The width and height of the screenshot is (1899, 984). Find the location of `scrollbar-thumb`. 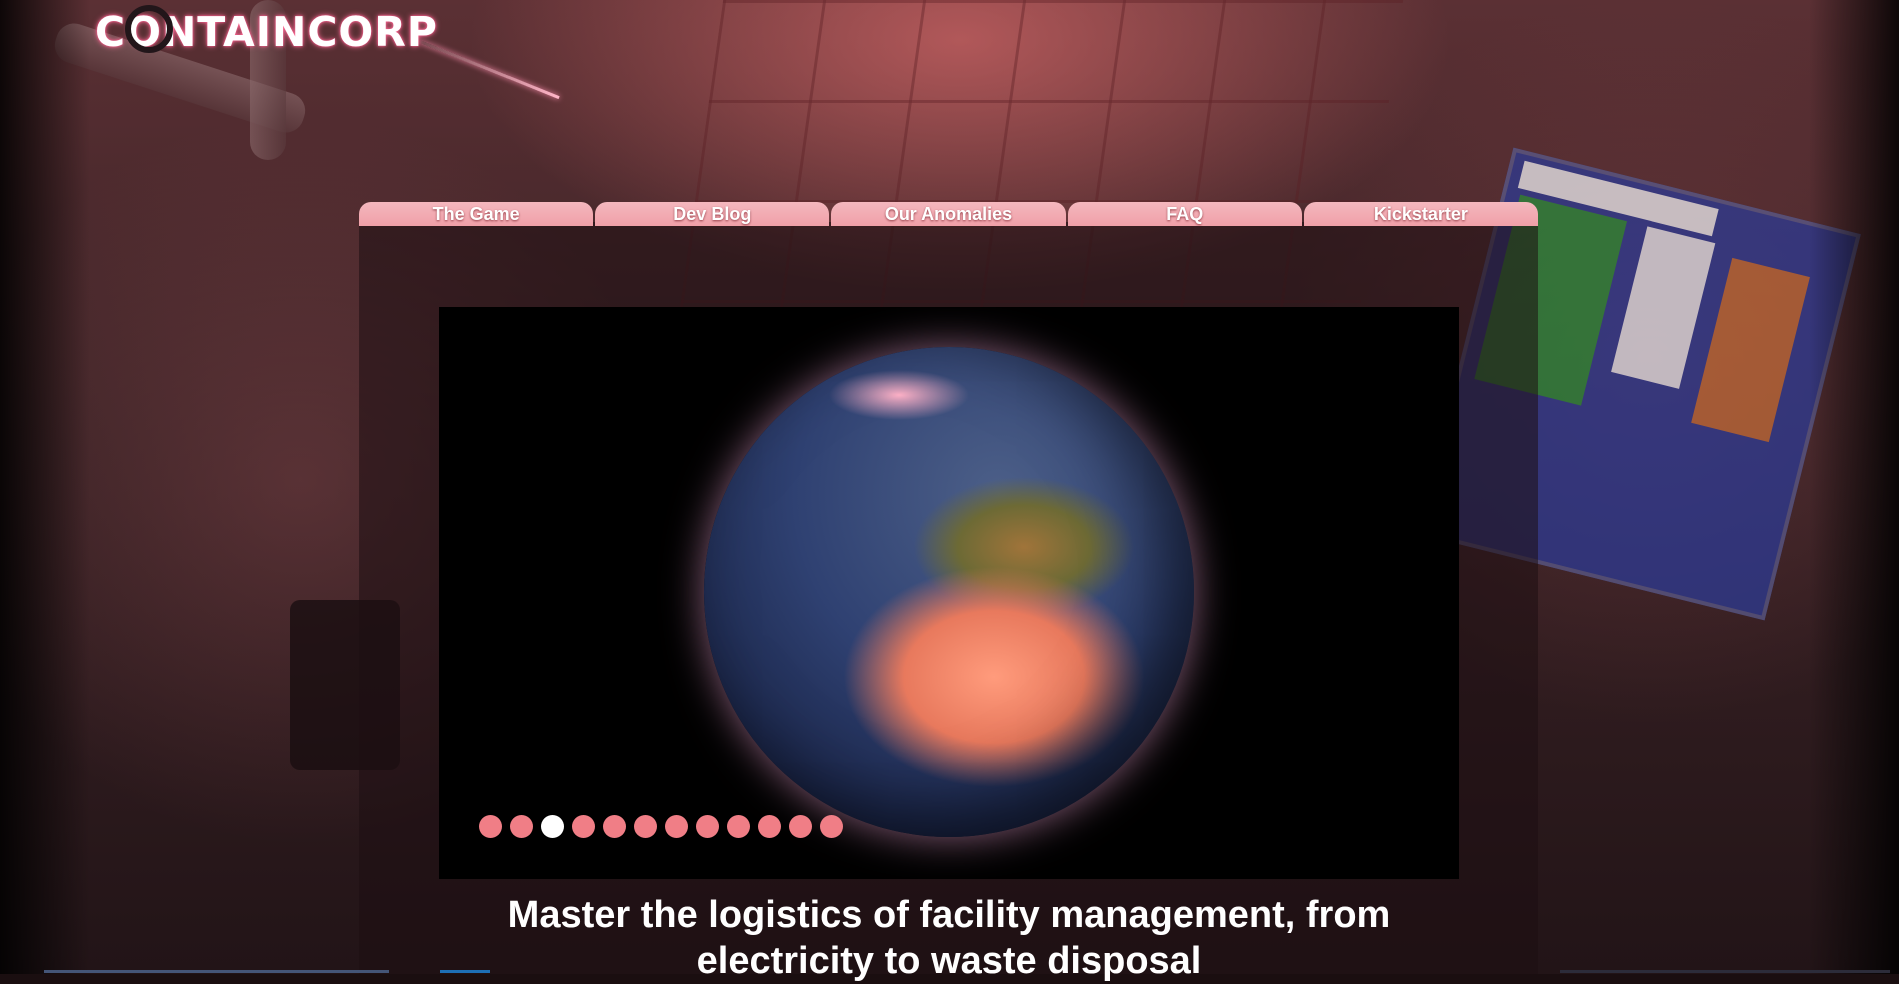

scrollbar-thumb is located at coordinates (465, 971).